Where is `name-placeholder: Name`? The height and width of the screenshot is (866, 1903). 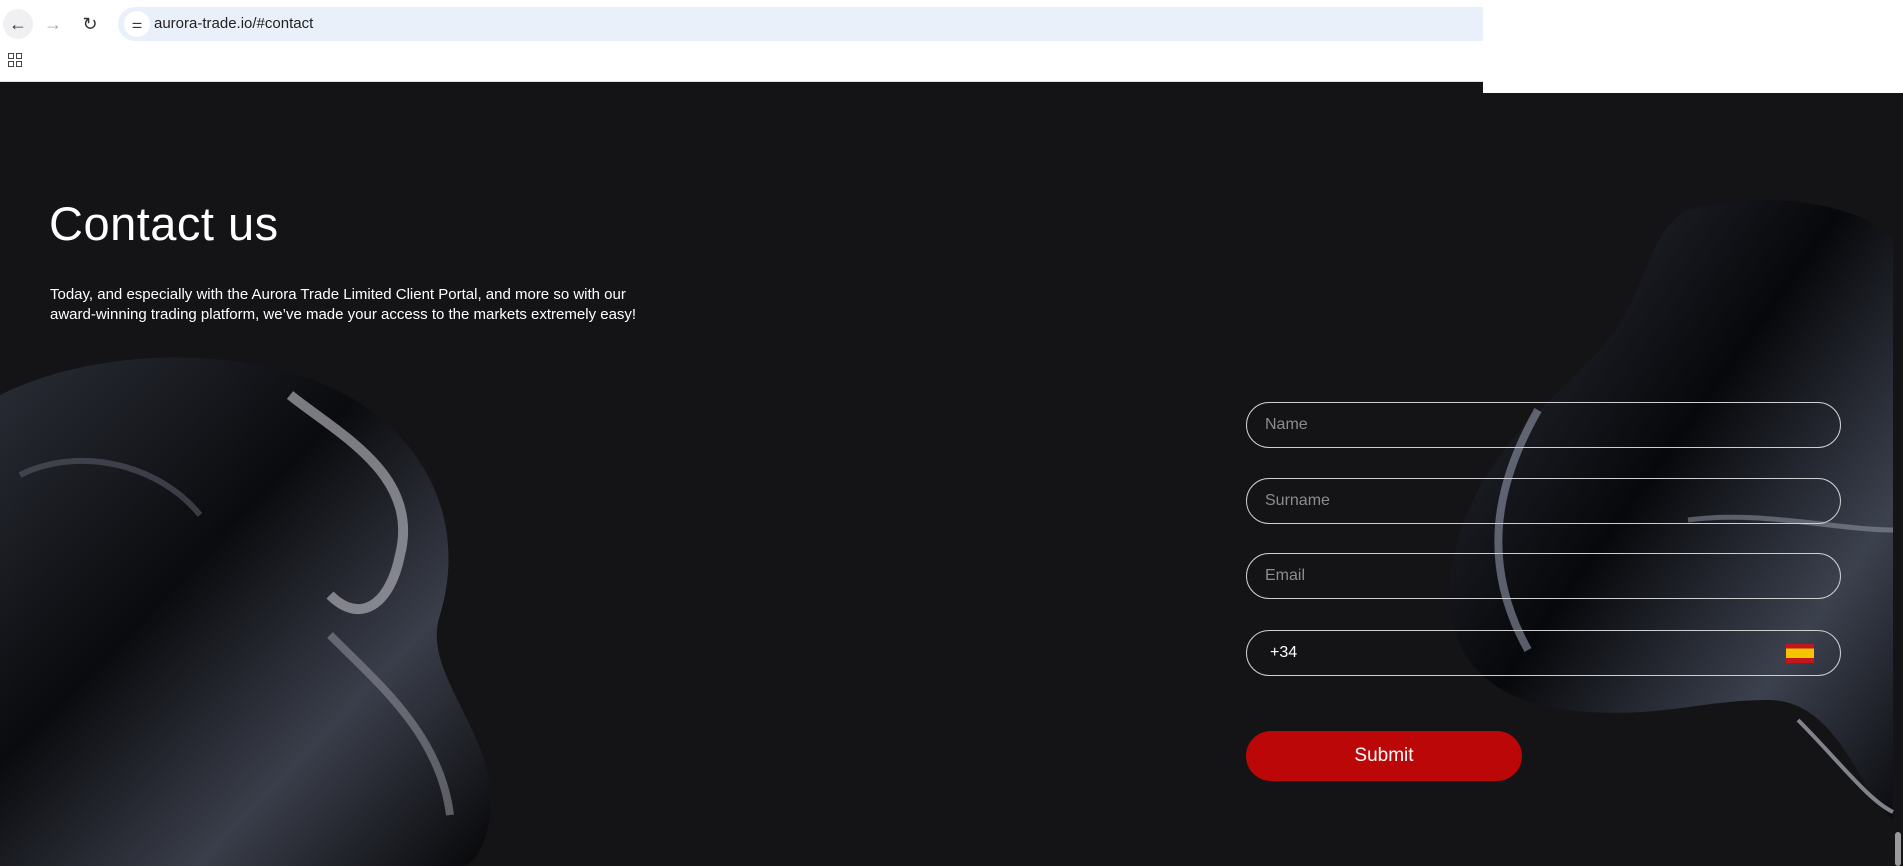 name-placeholder: Name is located at coordinates (1286, 424).